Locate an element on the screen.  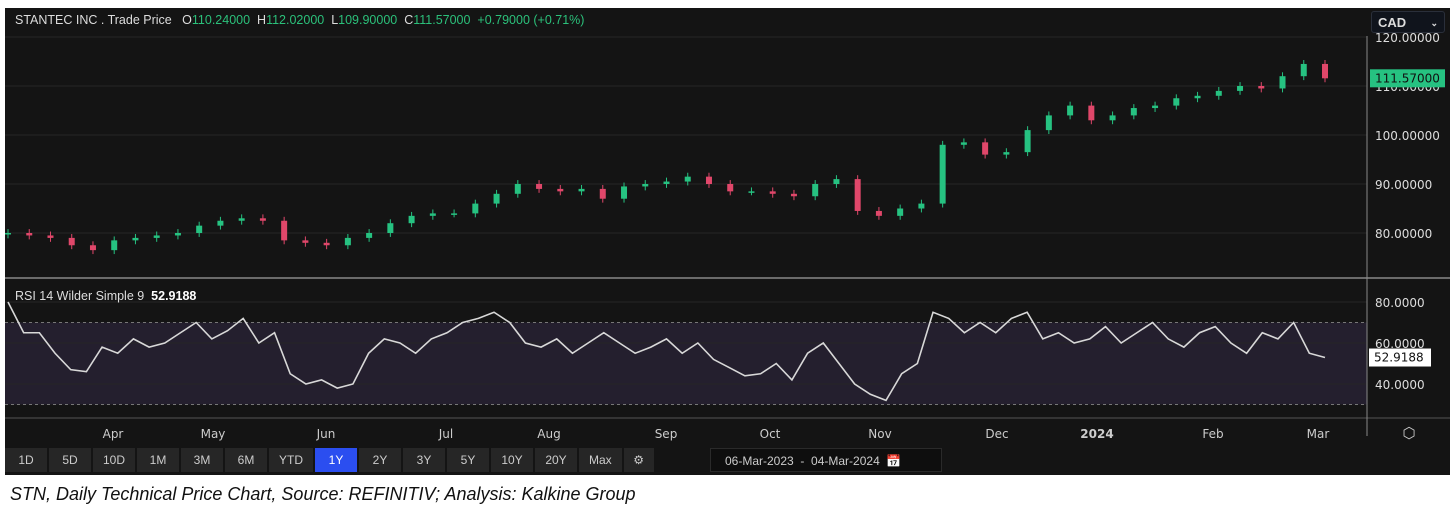
rsi-value: 52.9188 is located at coordinates (174, 296).